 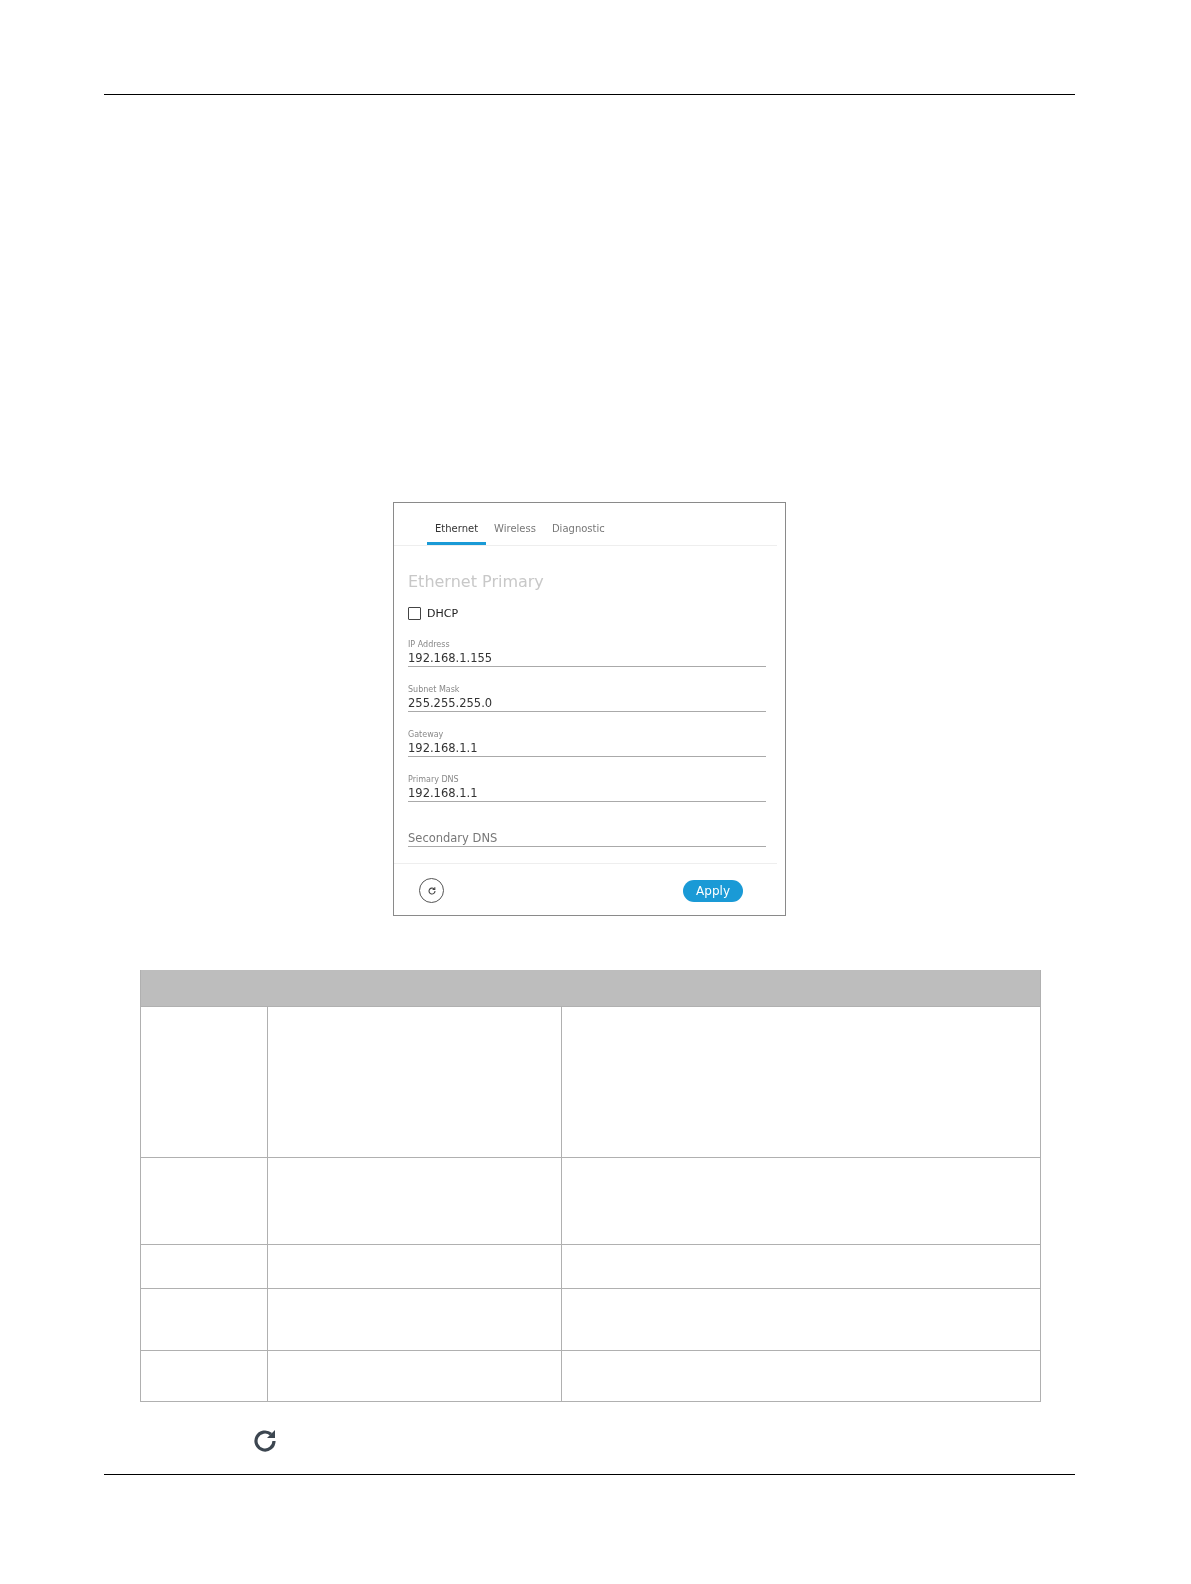 I want to click on field-label: Primary DNS, so click(x=433, y=780).